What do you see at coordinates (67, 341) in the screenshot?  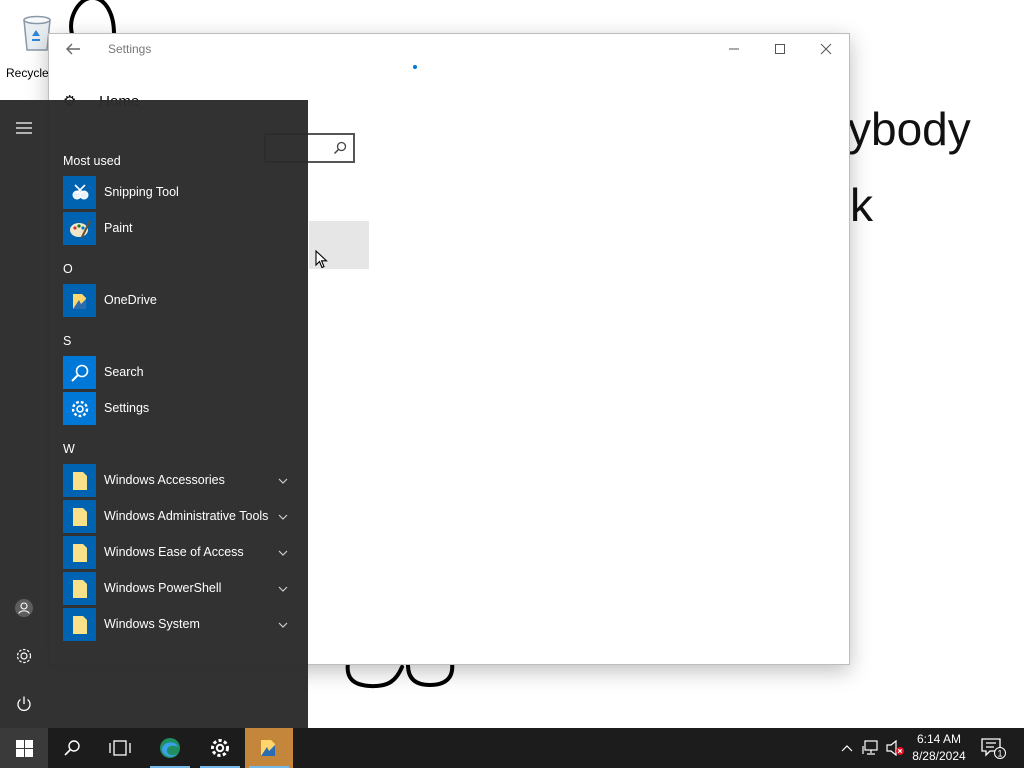 I see `section-header-s: S` at bounding box center [67, 341].